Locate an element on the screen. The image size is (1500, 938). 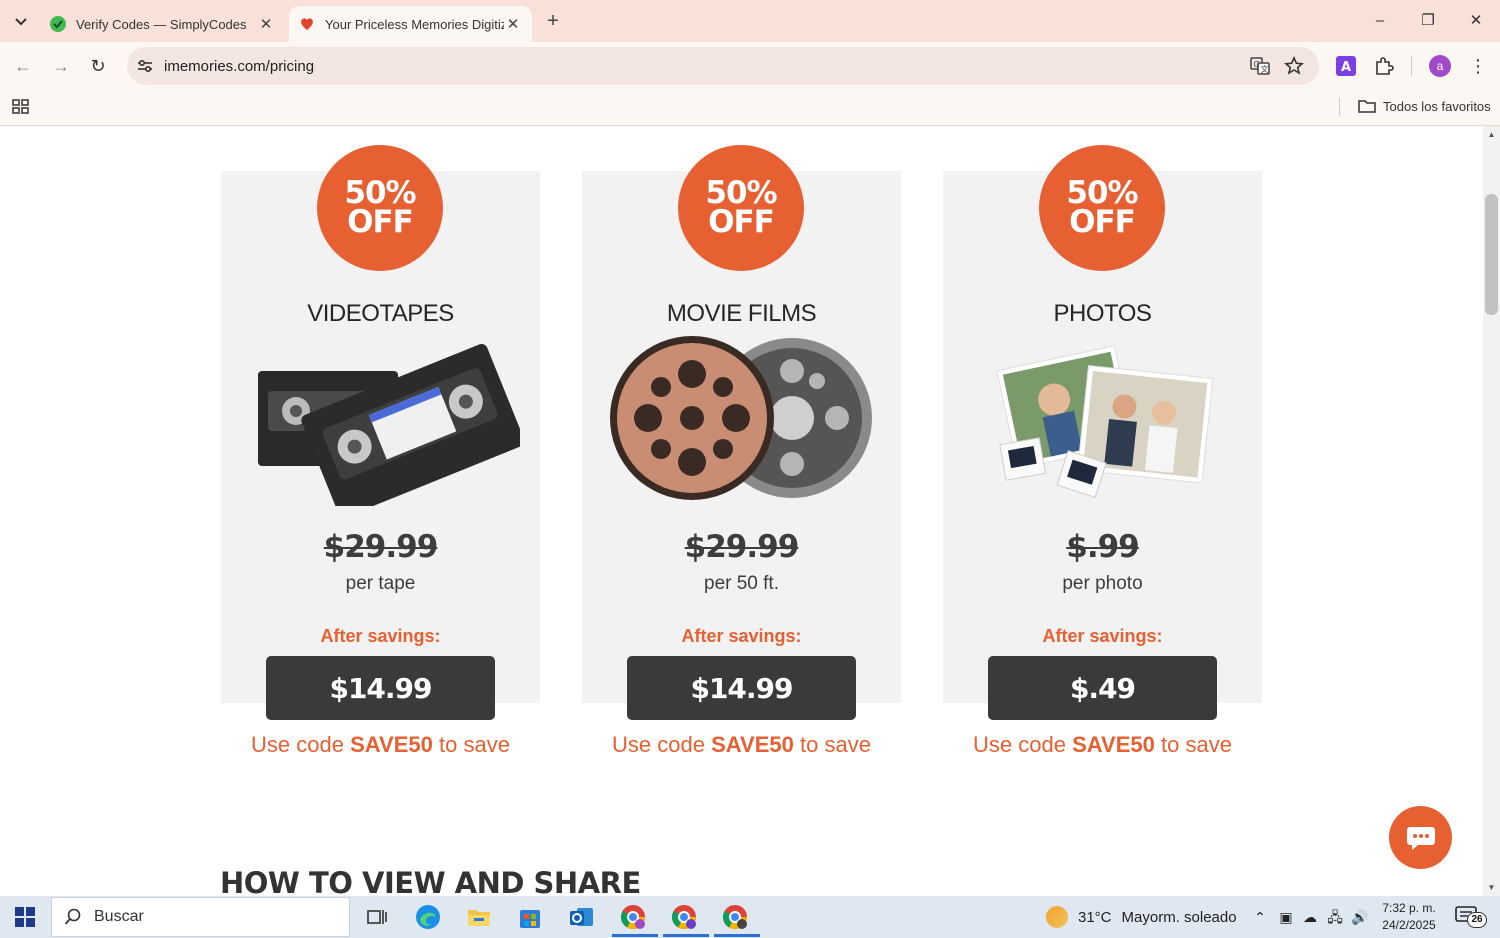
chat-launcher-button is located at coordinates (1420, 837).